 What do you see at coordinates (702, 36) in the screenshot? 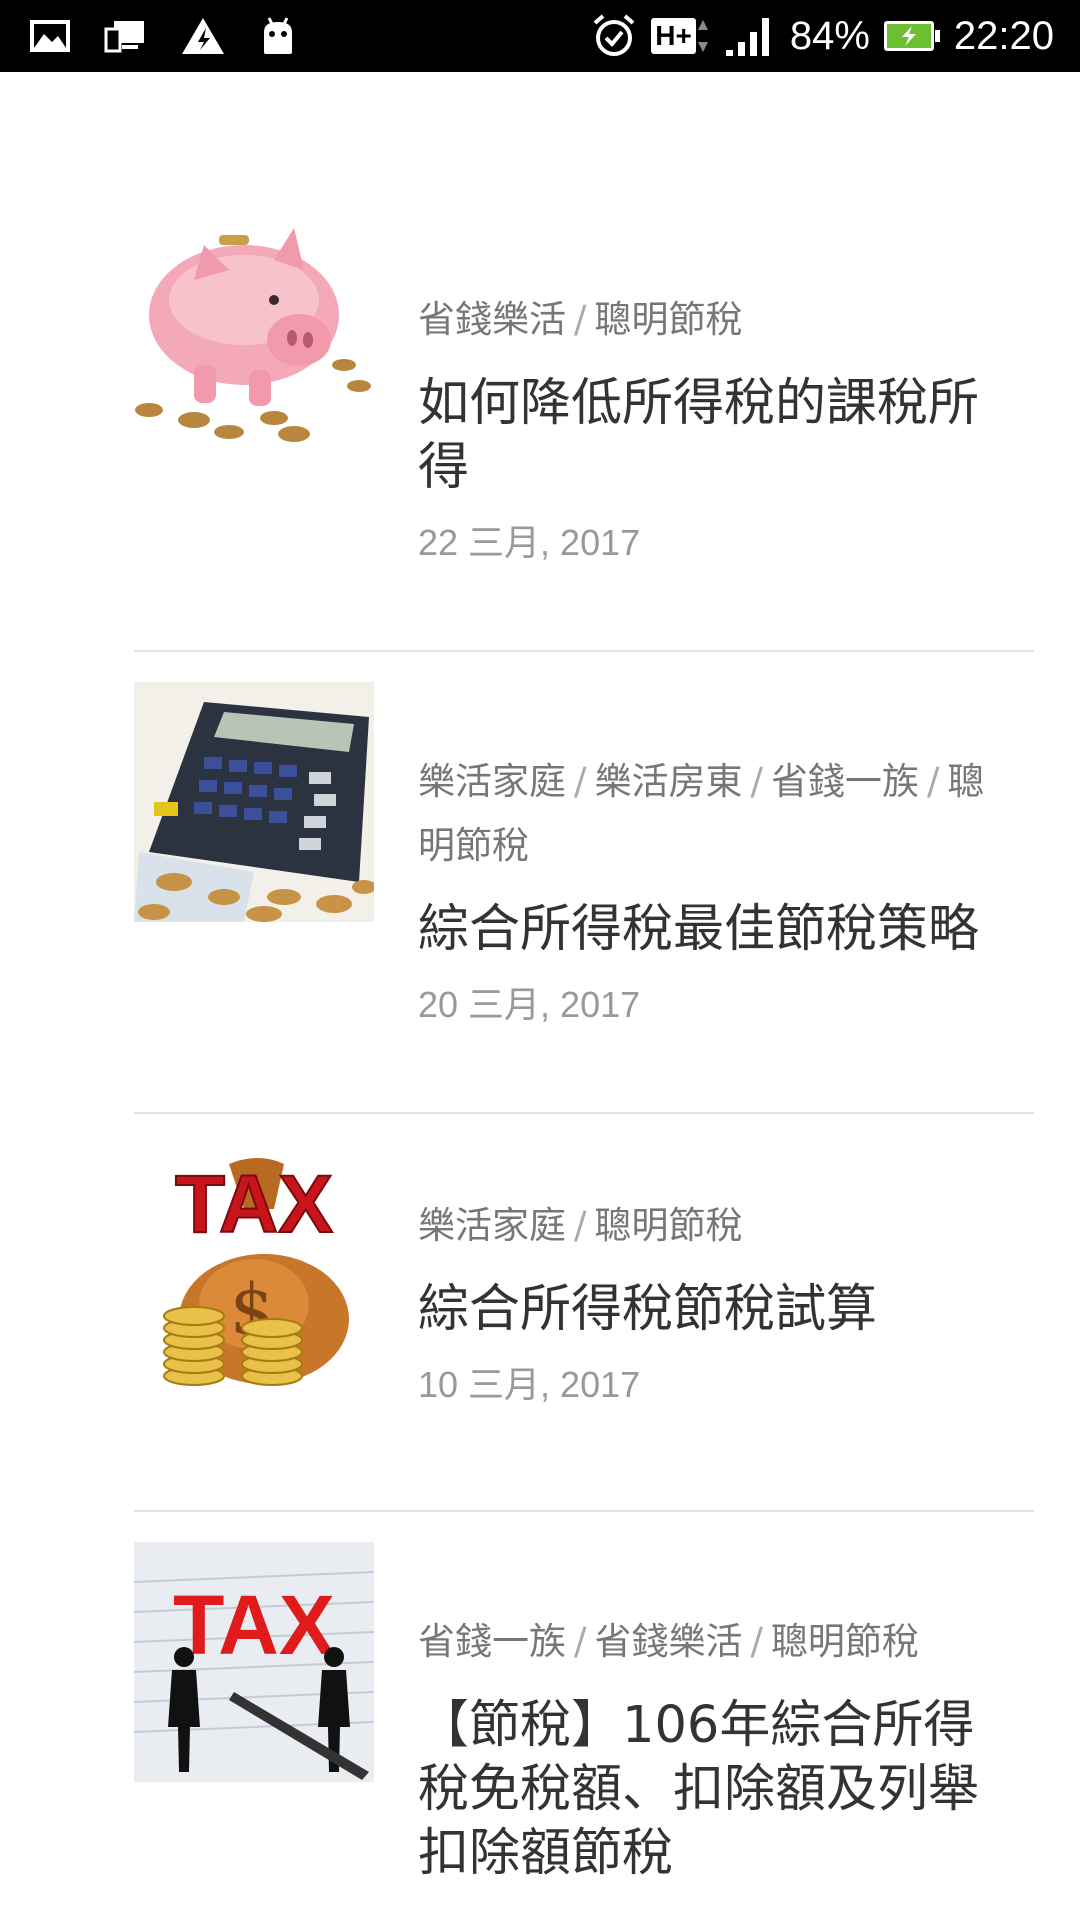
I see `data-arrows-icon` at bounding box center [702, 36].